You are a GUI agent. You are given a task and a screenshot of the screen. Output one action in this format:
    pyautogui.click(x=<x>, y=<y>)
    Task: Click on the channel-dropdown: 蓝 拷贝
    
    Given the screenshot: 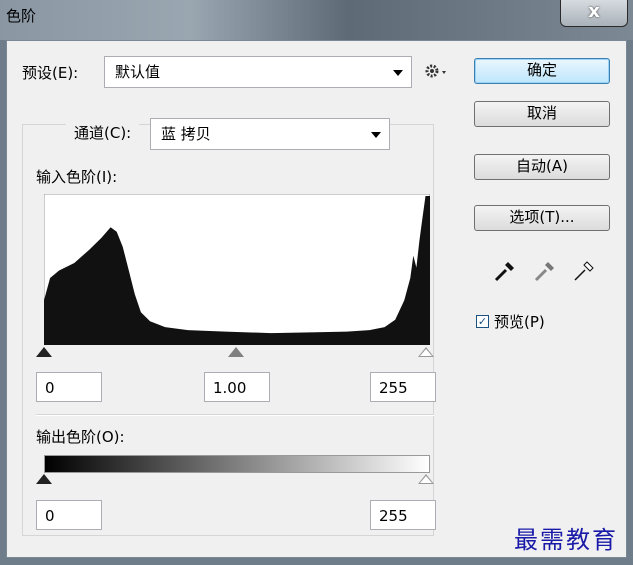 What is the action you would take?
    pyautogui.click(x=270, y=134)
    